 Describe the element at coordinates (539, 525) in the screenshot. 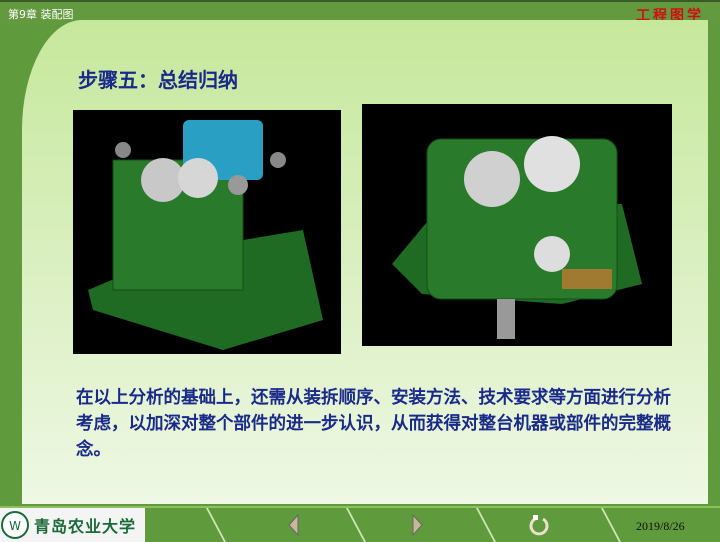

I see `return-icon` at that location.